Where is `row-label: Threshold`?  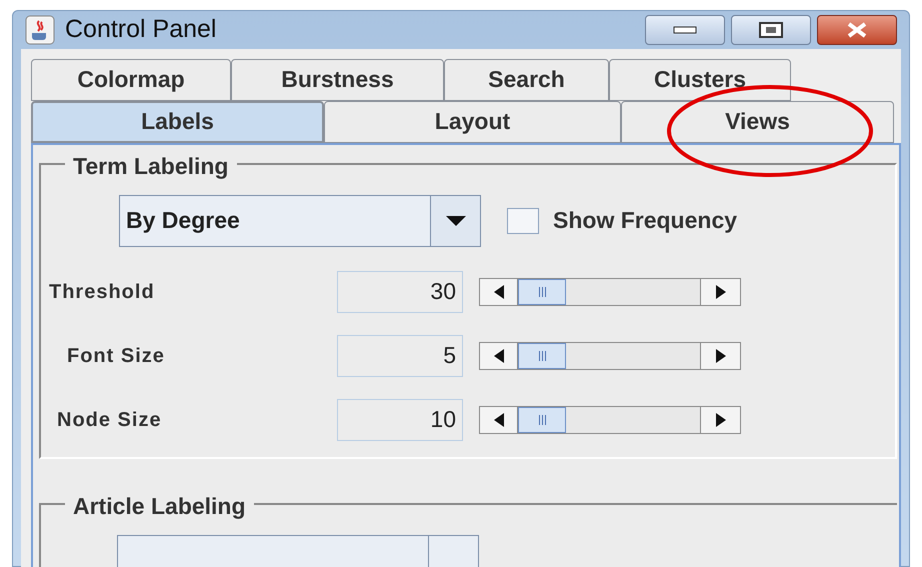
row-label: Threshold is located at coordinates (102, 292).